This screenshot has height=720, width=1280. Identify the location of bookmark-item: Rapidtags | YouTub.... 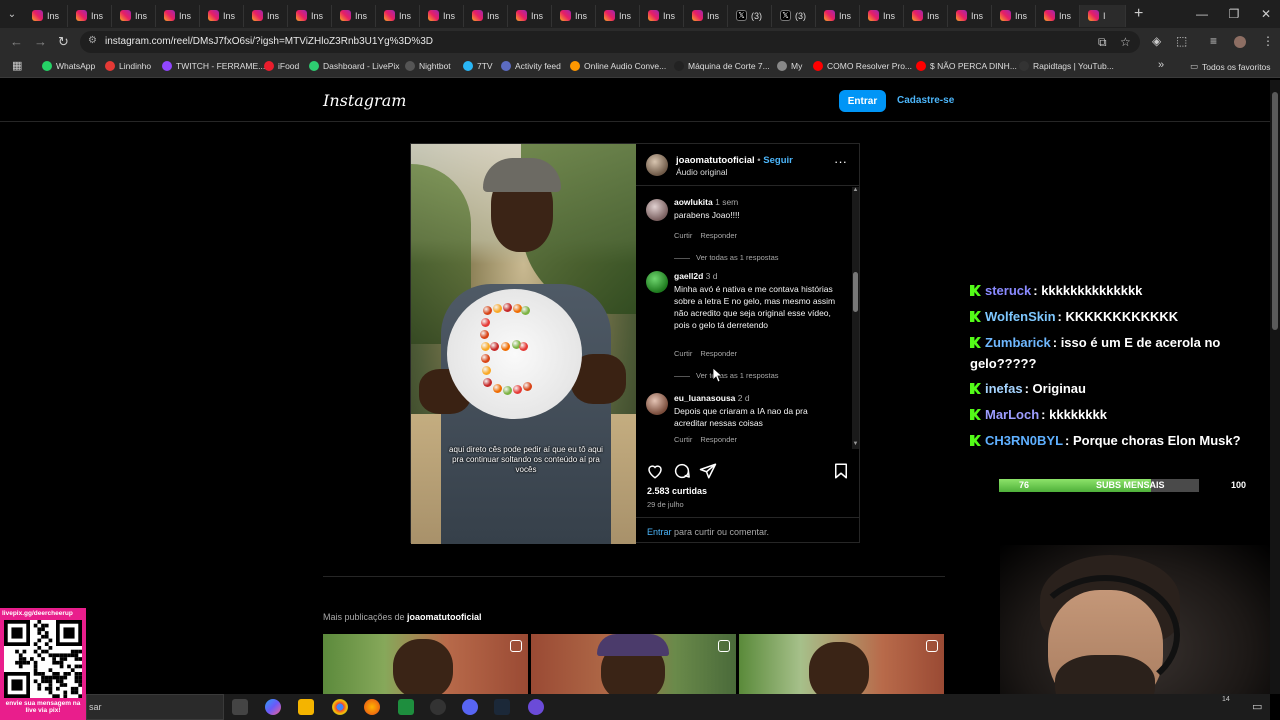
(1066, 66).